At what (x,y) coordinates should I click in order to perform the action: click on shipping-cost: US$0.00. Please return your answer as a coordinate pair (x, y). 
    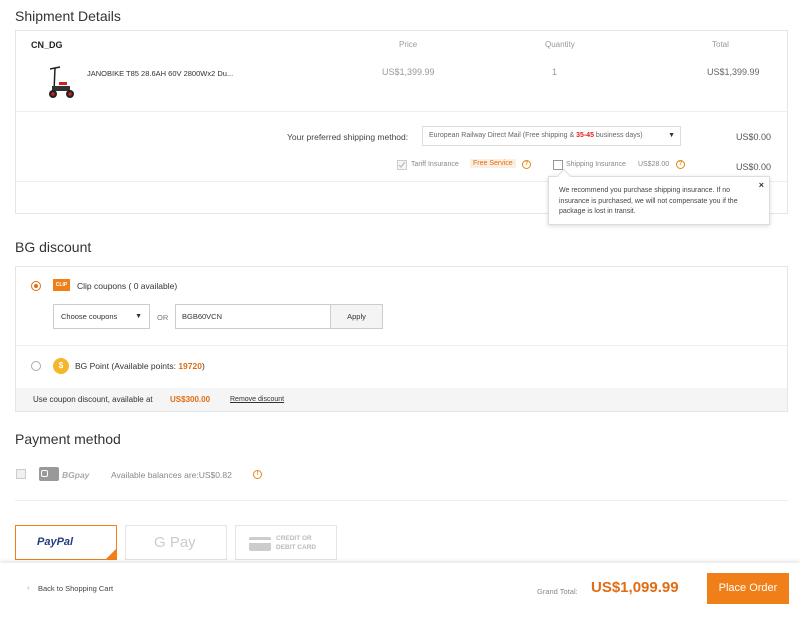
    Looking at the image, I should click on (754, 137).